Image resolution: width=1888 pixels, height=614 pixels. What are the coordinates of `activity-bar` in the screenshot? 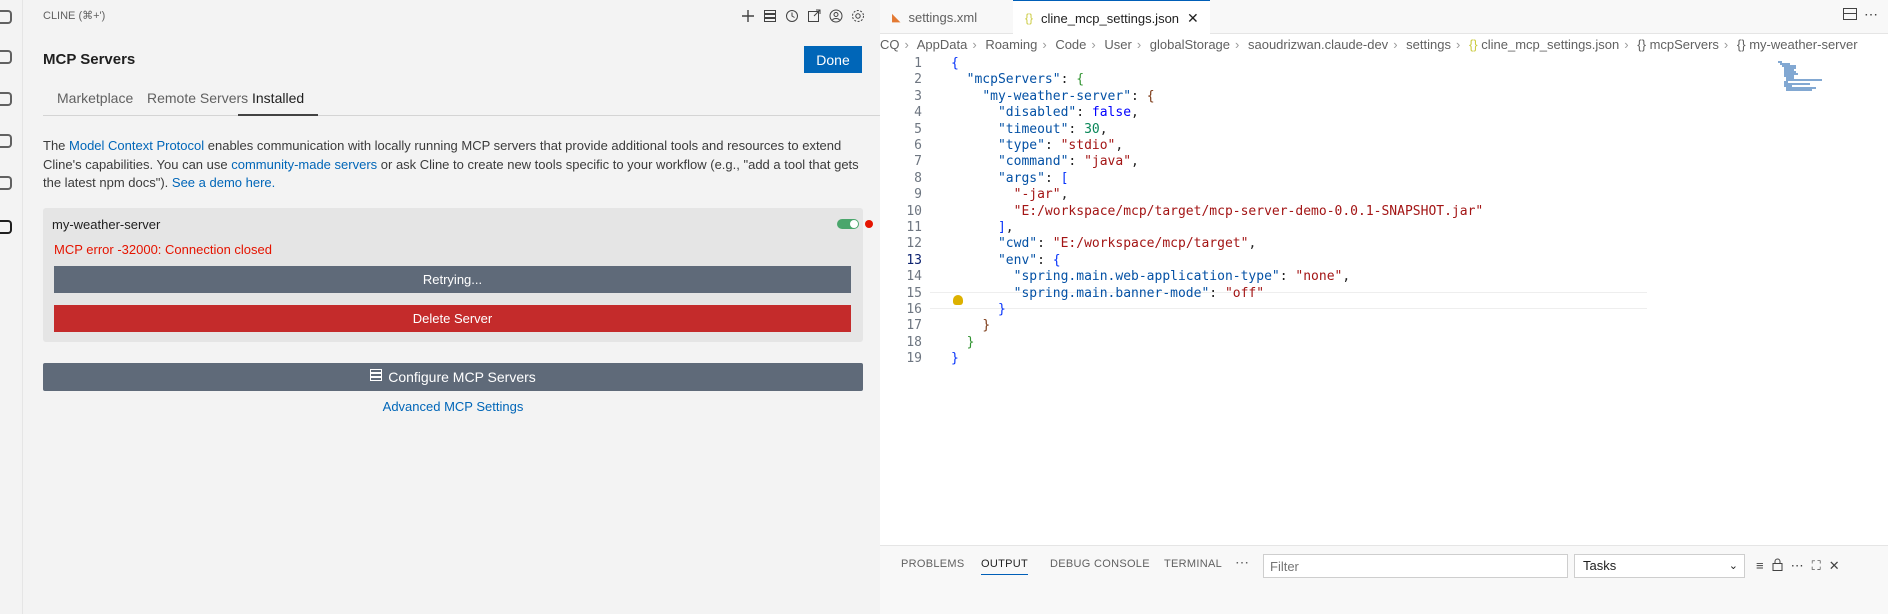 It's located at (11, 307).